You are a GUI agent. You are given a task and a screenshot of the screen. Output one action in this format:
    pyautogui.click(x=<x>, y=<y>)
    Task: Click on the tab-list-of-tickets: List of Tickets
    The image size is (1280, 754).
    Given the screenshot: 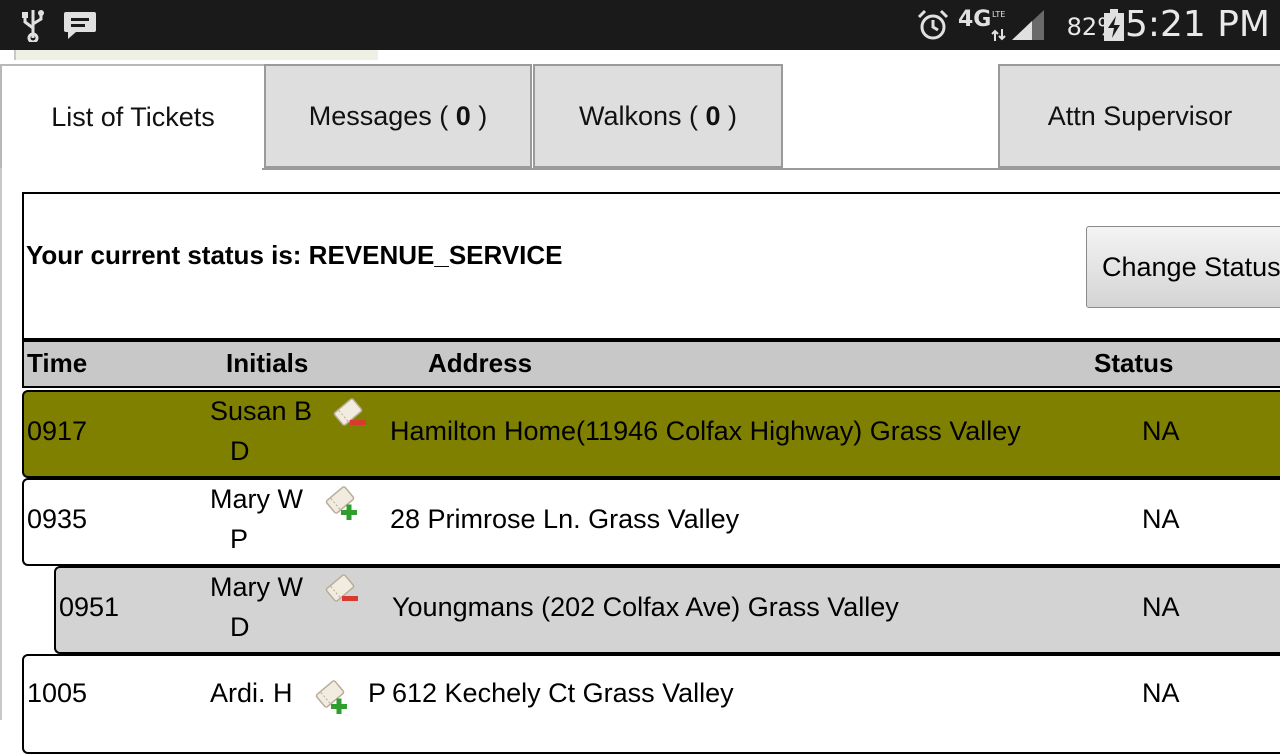 What is the action you would take?
    pyautogui.click(x=132, y=116)
    